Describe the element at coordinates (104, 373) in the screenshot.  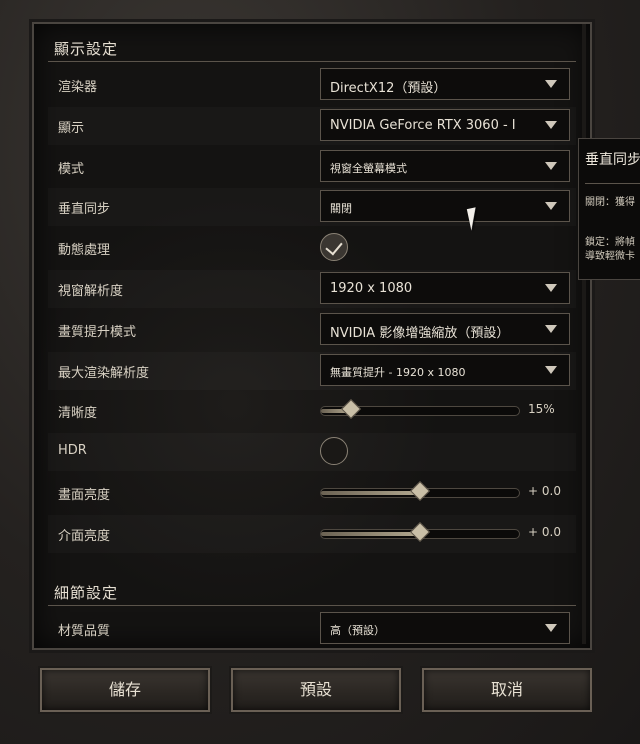
I see `setting-label: 最大渲染解析度` at that location.